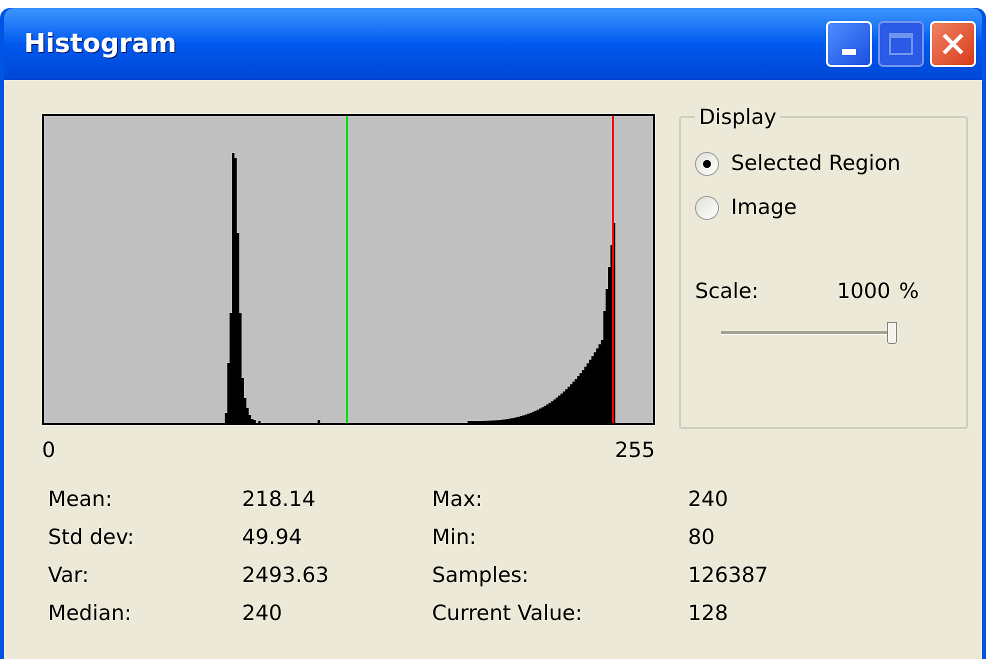 The width and height of the screenshot is (986, 659). What do you see at coordinates (823, 208) in the screenshot?
I see `radio-option: Image` at bounding box center [823, 208].